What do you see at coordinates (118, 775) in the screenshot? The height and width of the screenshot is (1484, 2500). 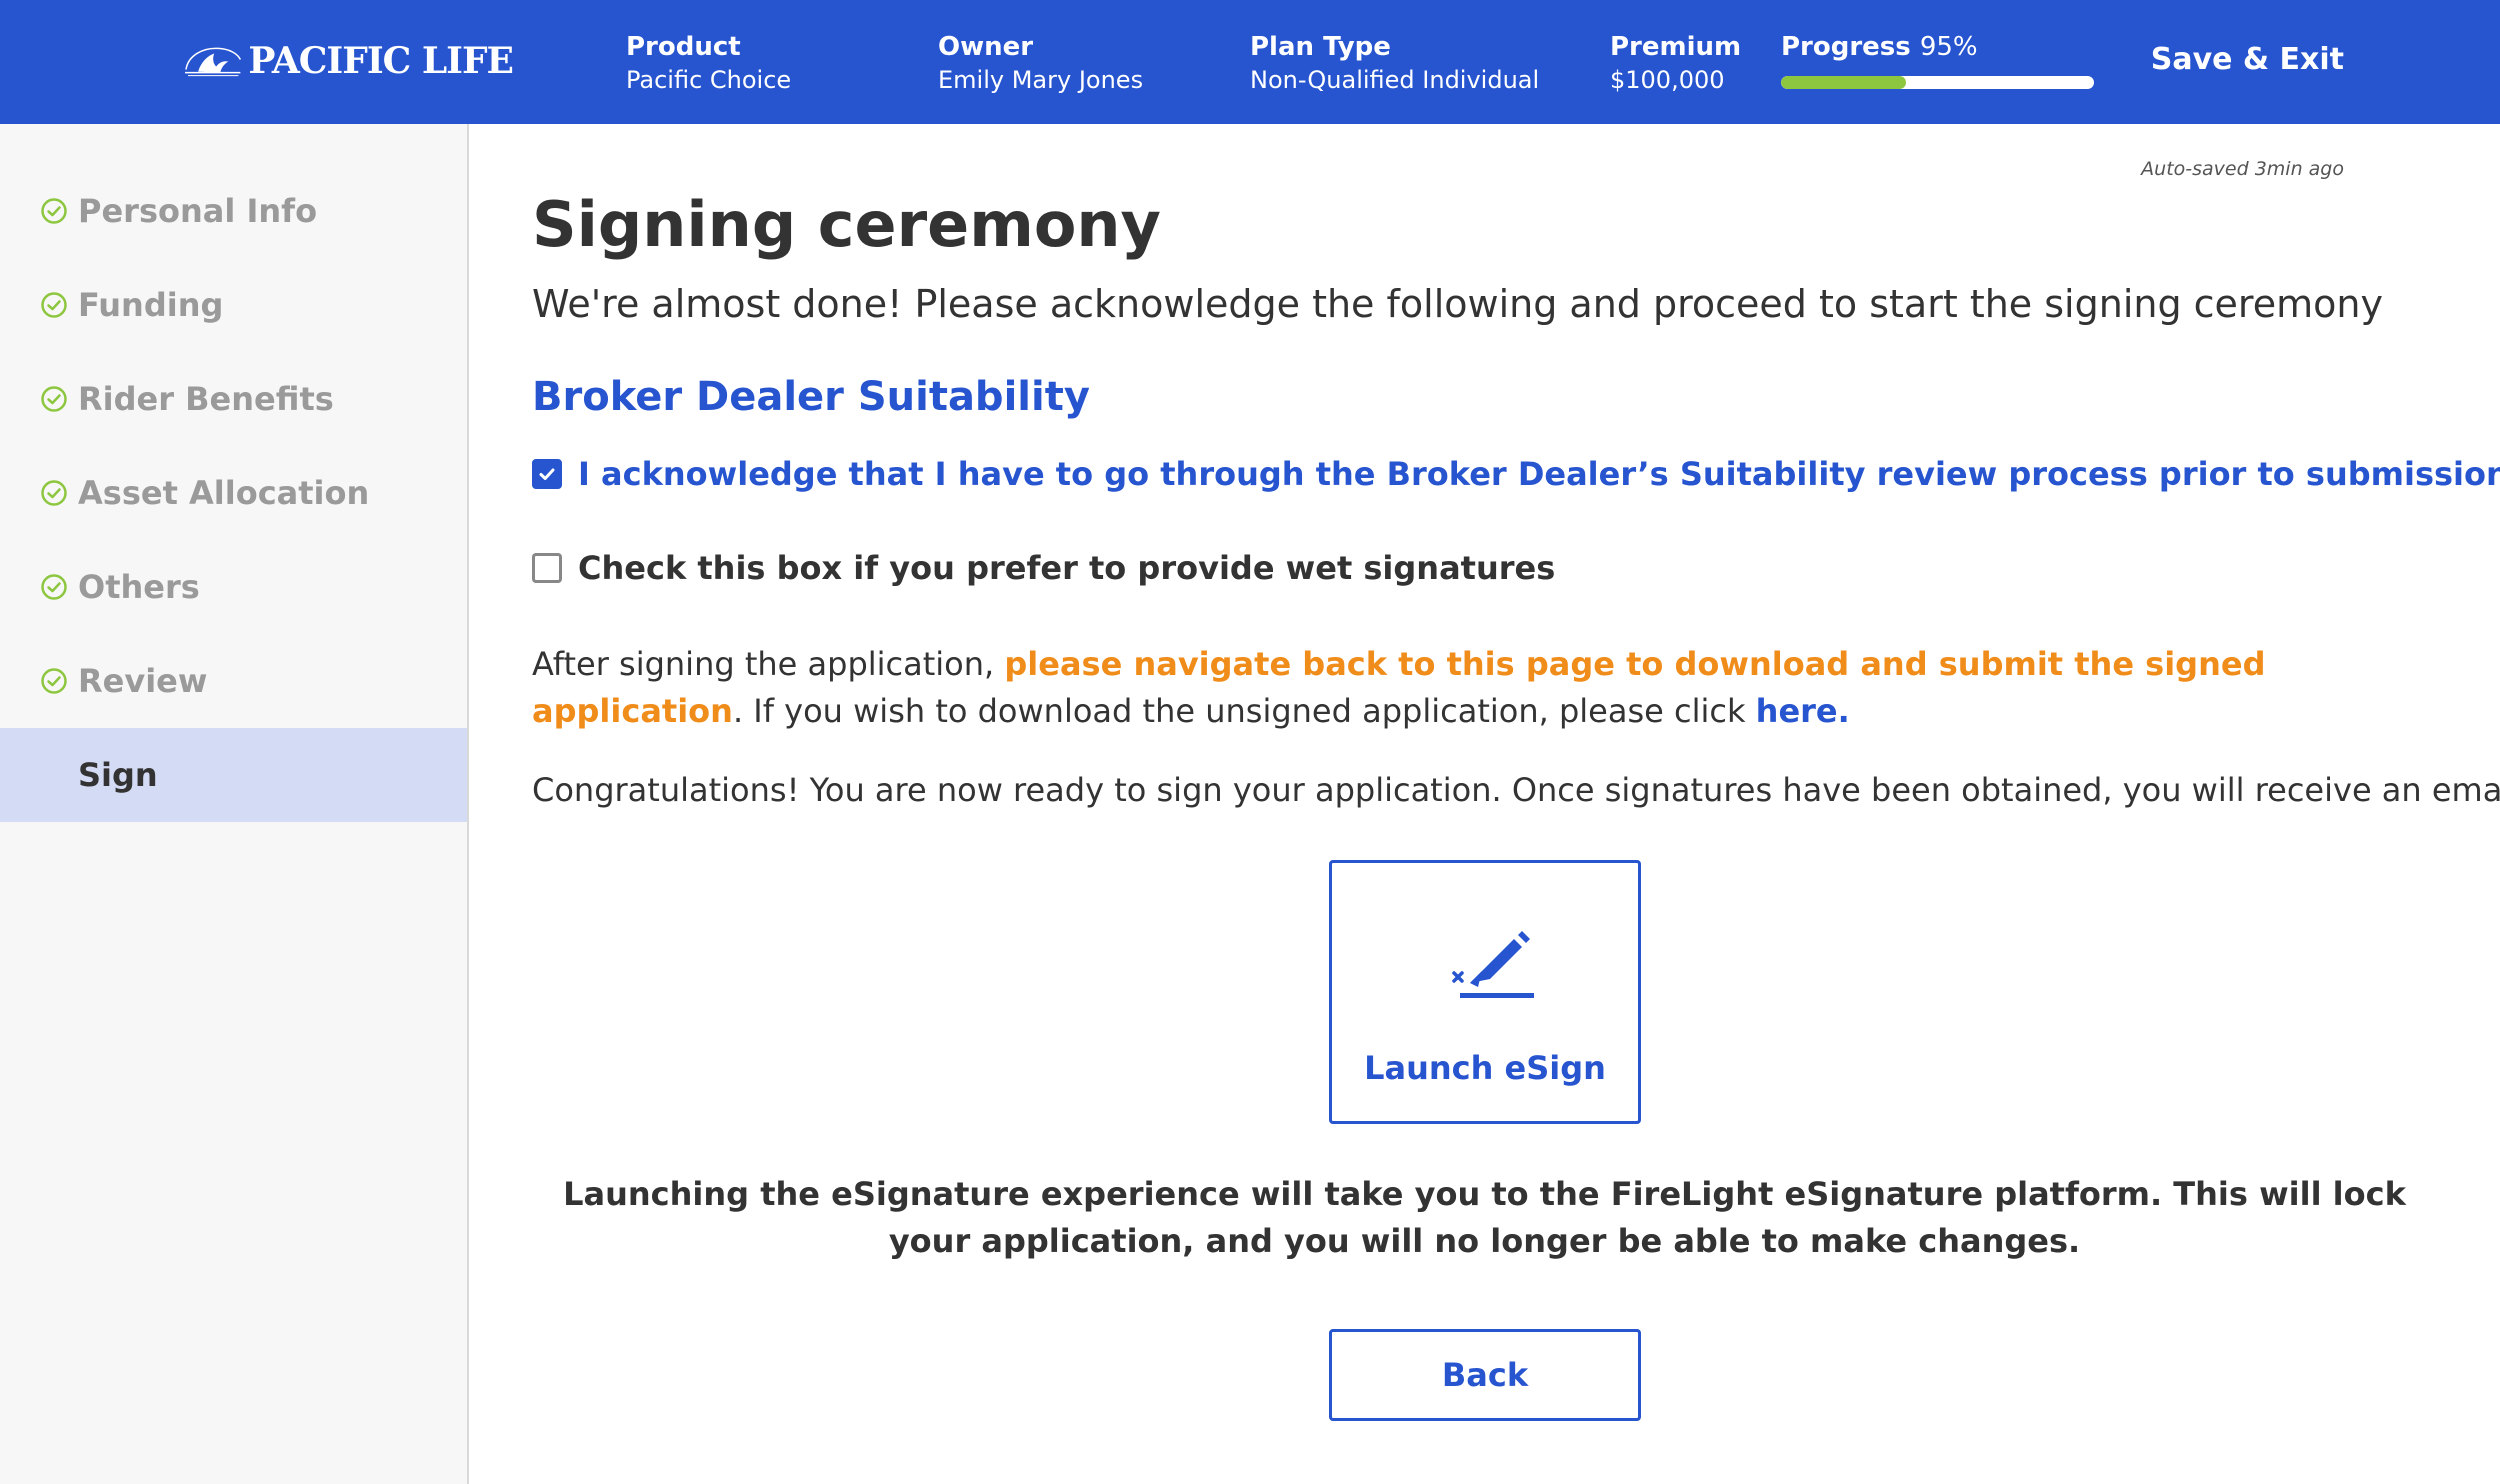 I see `sidebar-item-label: Sign` at bounding box center [118, 775].